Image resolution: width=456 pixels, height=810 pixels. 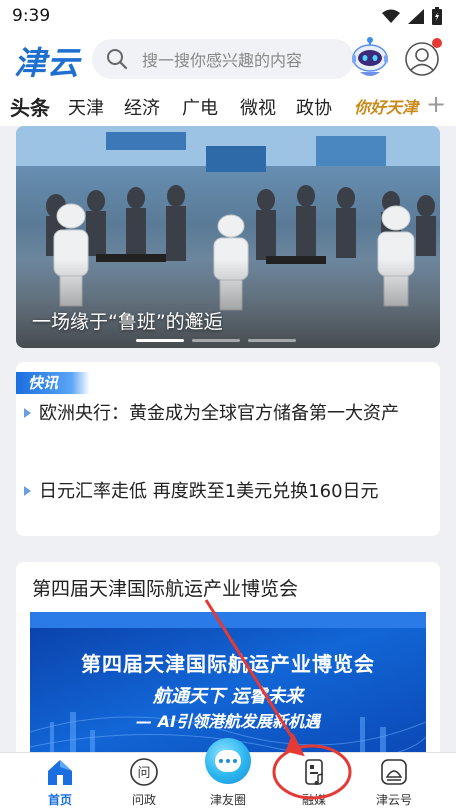 I want to click on search-input: 搜一搜你感兴趣的内容, so click(x=223, y=59).